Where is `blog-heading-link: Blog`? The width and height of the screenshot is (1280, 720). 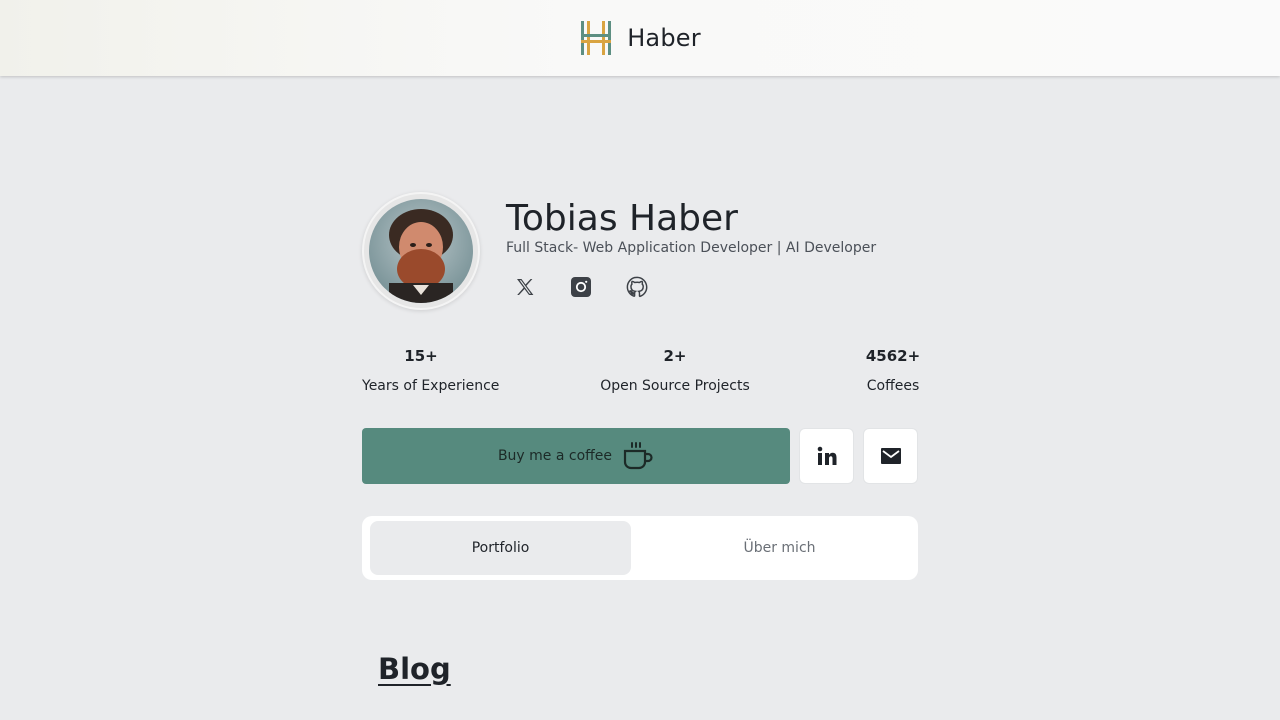
blog-heading-link: Blog is located at coordinates (414, 669).